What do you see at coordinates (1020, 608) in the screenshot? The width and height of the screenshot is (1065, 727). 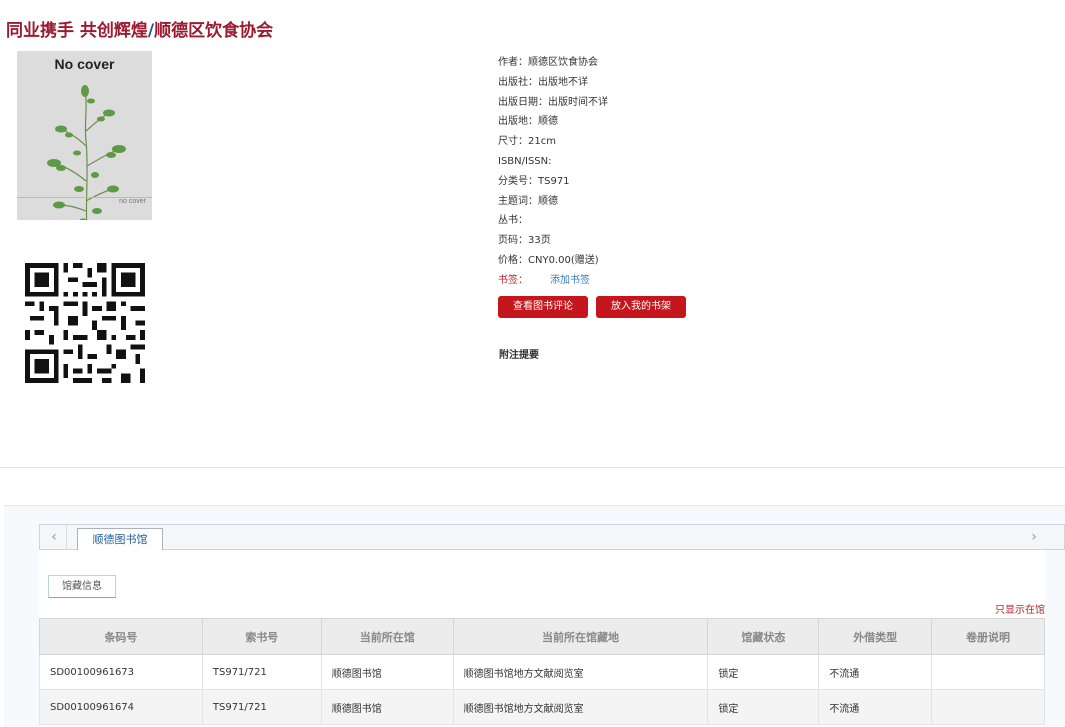 I see `only-show-available-link: 只显示在馆` at bounding box center [1020, 608].